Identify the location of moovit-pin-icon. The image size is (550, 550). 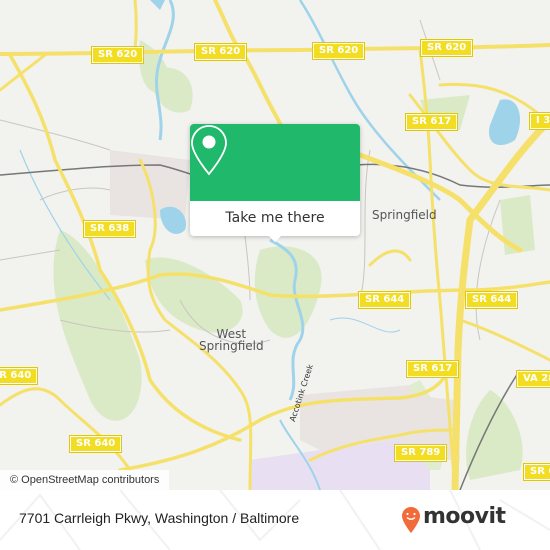
(411, 520).